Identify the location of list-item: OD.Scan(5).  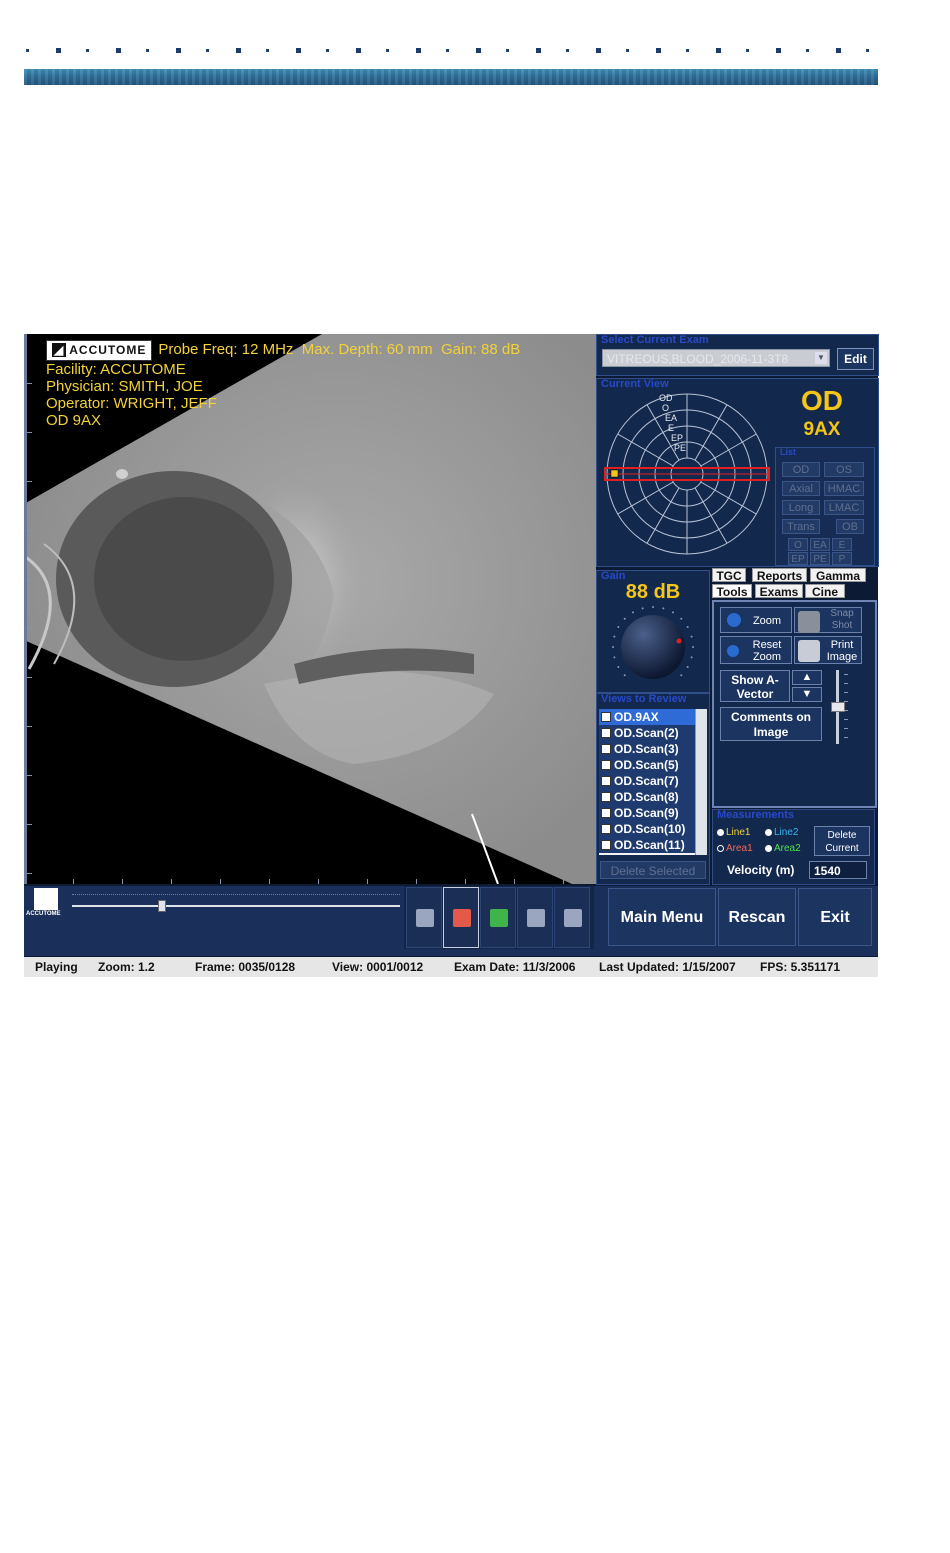
(648, 765).